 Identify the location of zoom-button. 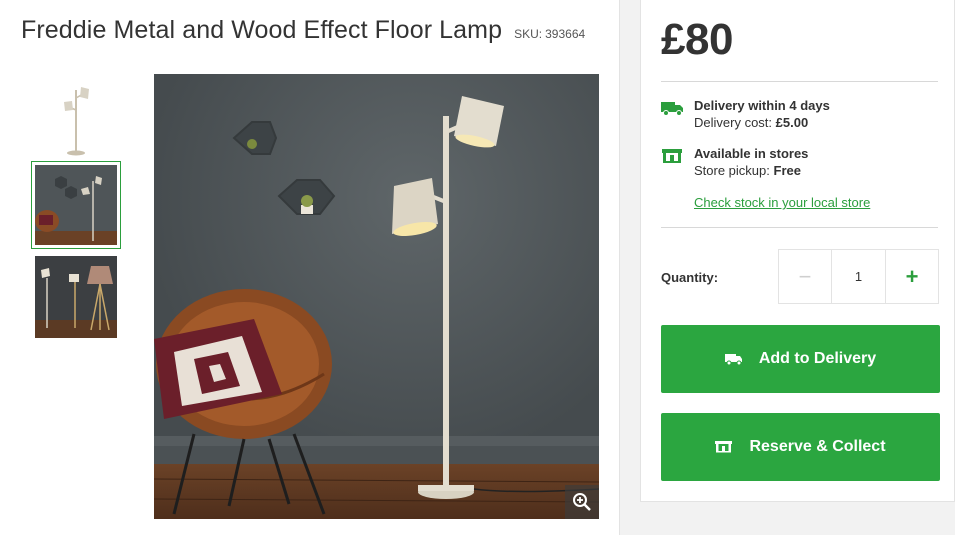
(582, 502).